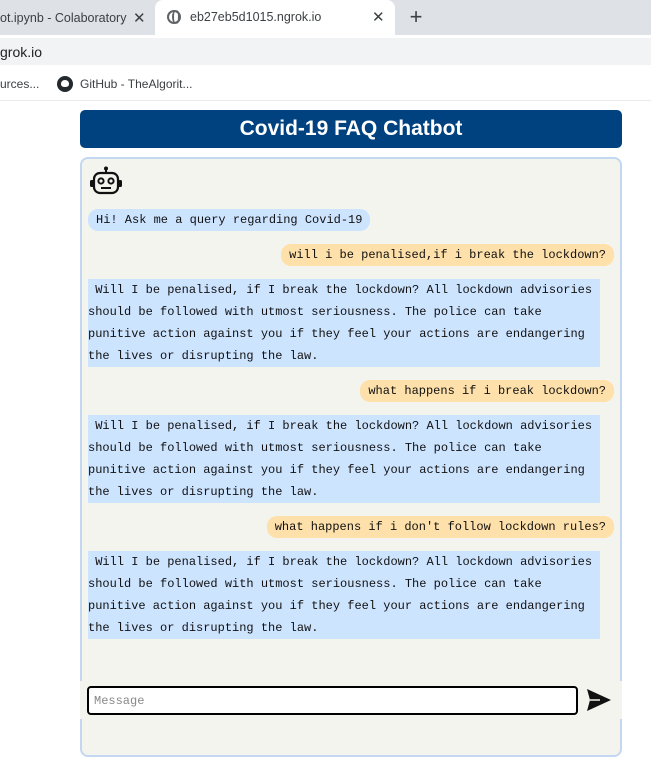 This screenshot has width=651, height=757. I want to click on new-tab-button: +, so click(416, 17).